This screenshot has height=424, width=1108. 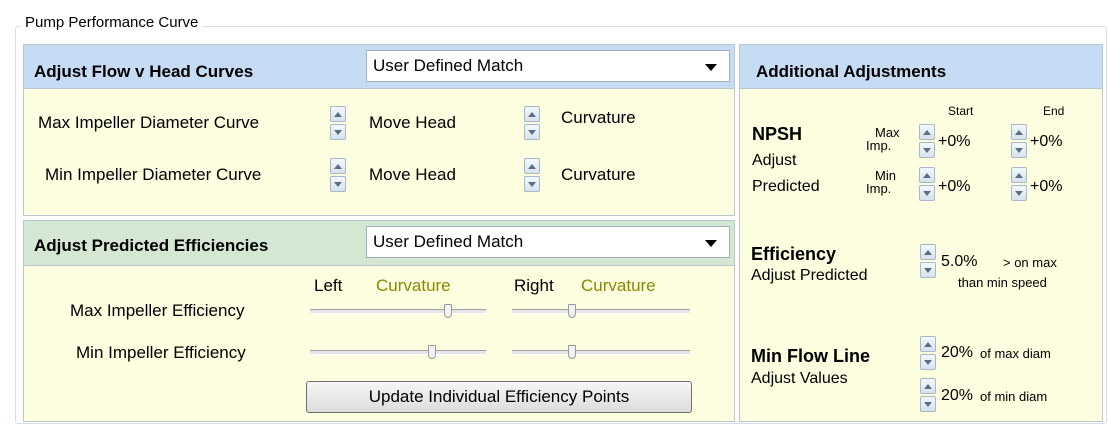 What do you see at coordinates (1046, 186) in the screenshot?
I see `npsh-min-end-value: +0%` at bounding box center [1046, 186].